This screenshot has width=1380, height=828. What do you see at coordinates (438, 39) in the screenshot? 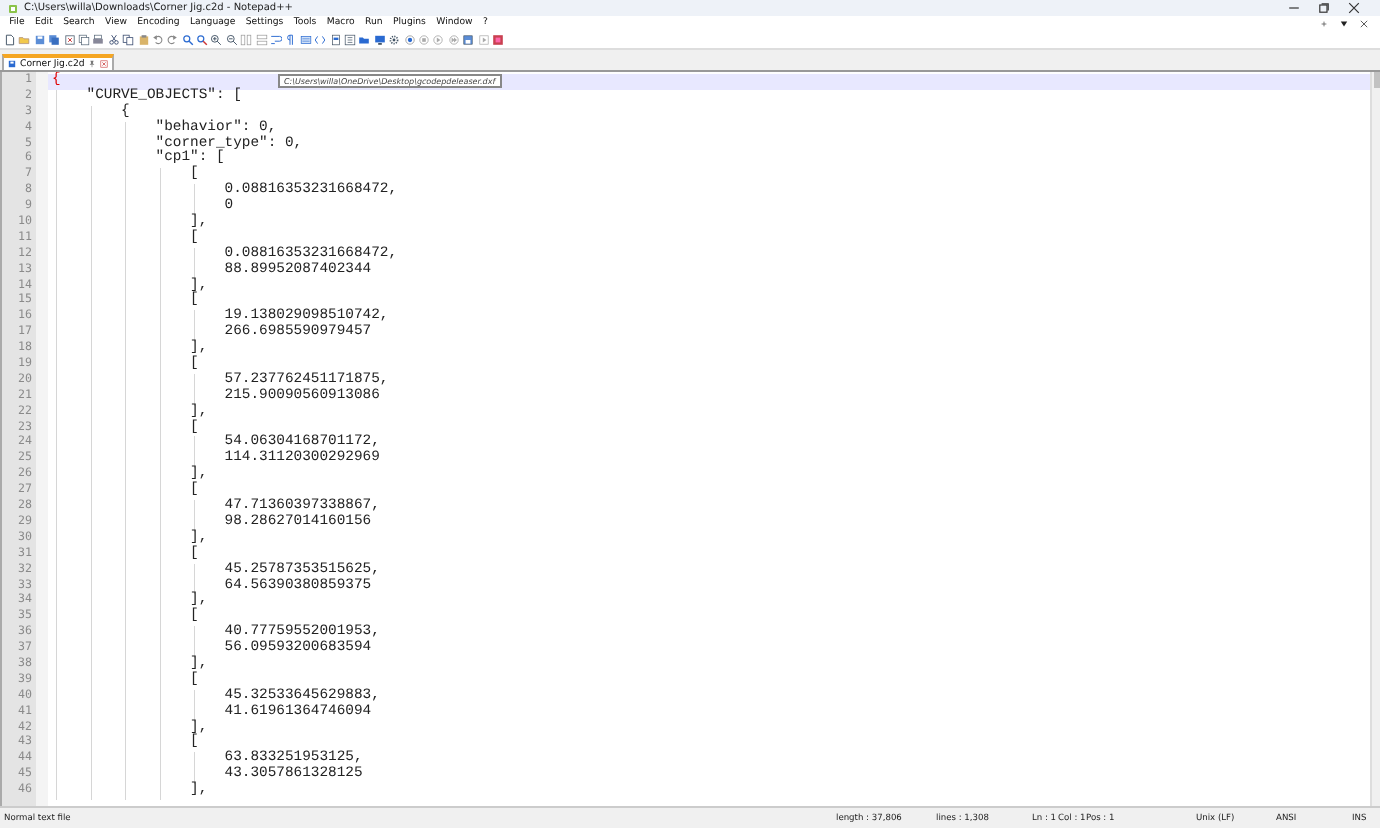
I see `play-icon` at bounding box center [438, 39].